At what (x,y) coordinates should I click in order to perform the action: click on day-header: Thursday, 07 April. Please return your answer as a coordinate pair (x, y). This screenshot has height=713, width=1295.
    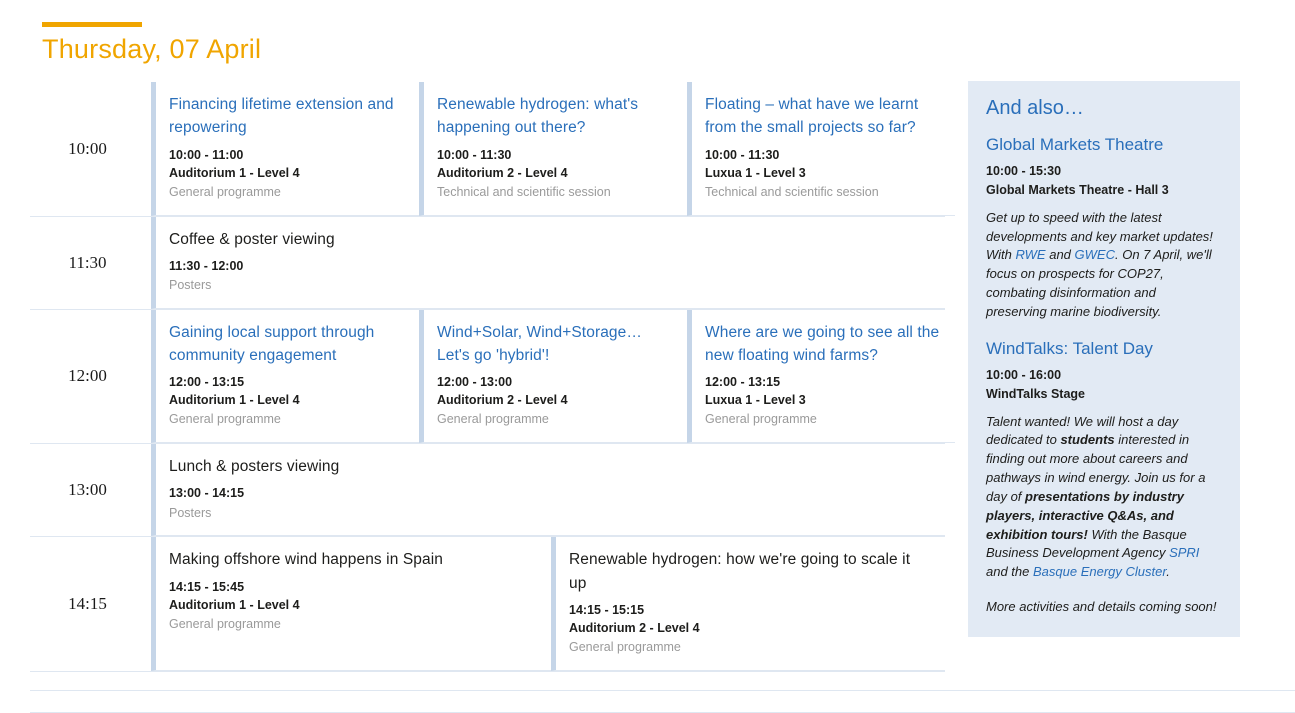
    Looking at the image, I should click on (342, 43).